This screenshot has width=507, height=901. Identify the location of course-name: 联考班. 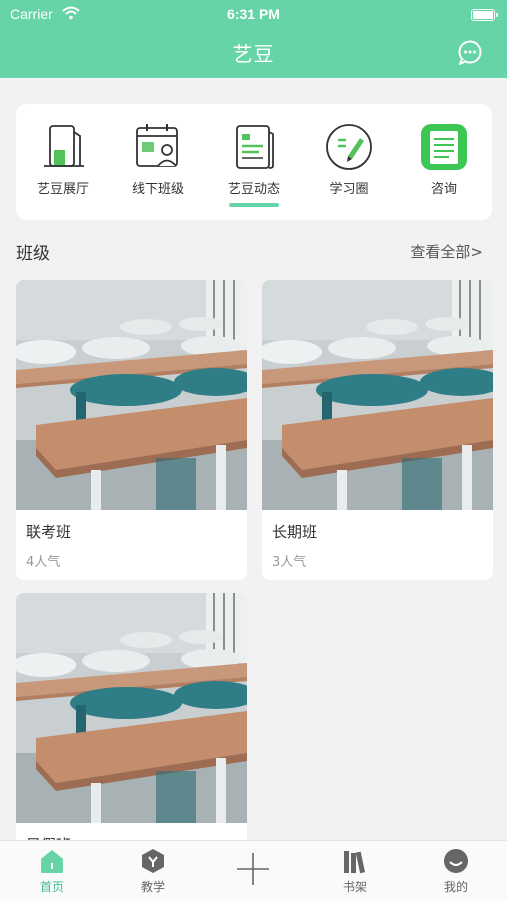
(49, 532).